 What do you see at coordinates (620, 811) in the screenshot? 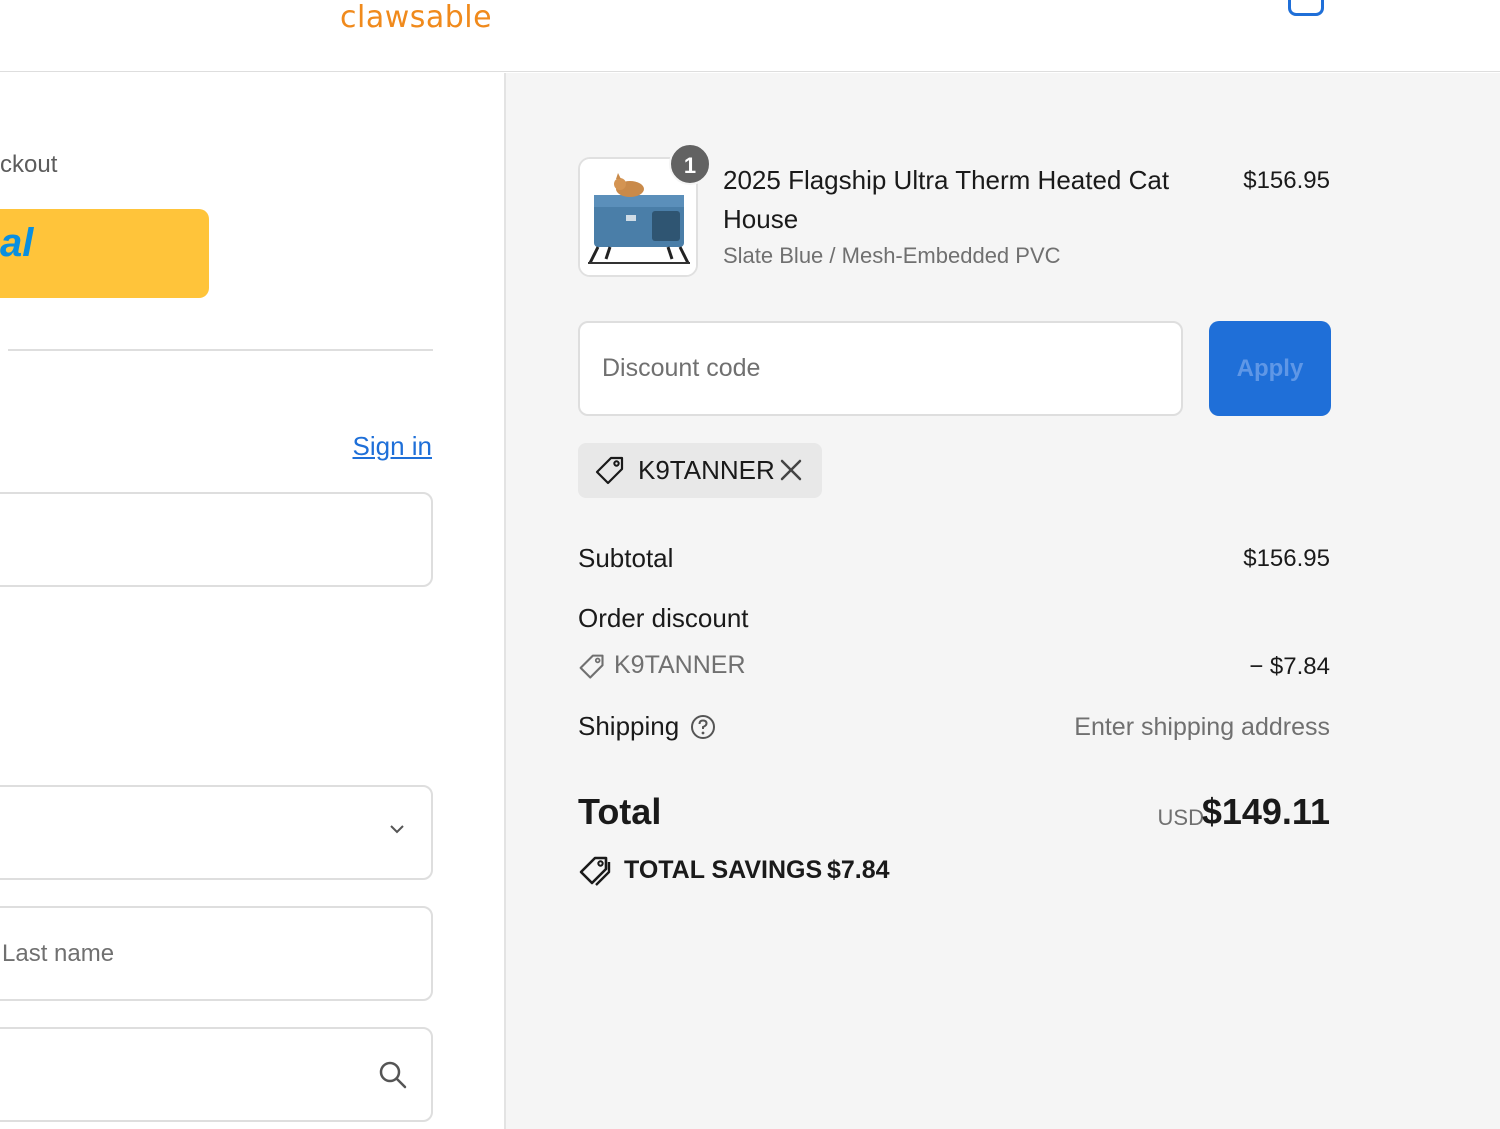
I see `total-label: Total` at bounding box center [620, 811].